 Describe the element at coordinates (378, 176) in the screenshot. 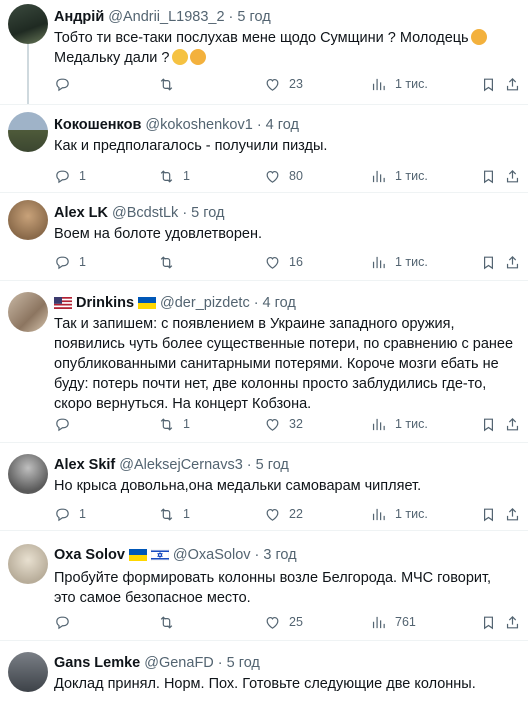

I see `views-icon` at that location.